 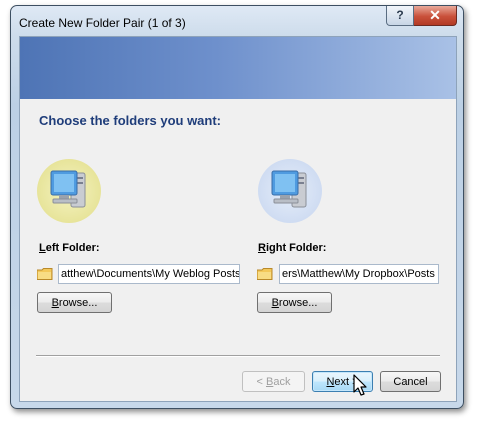 I want to click on right-folder-label-key: R, so click(x=262, y=248).